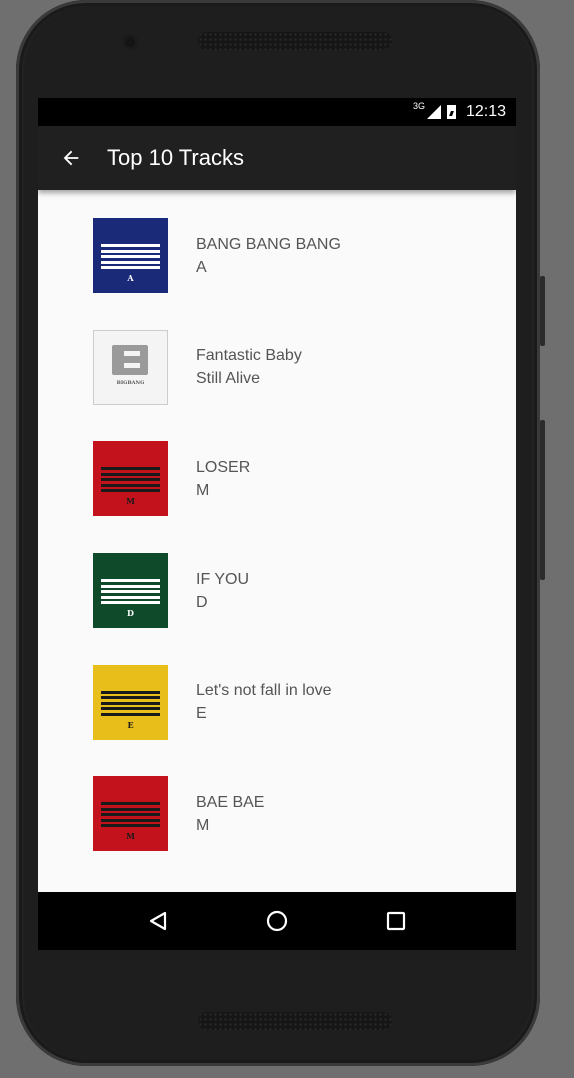 This screenshot has width=574, height=1078. Describe the element at coordinates (264, 702) in the screenshot. I see `track-text: Let's not fall in love E` at that location.